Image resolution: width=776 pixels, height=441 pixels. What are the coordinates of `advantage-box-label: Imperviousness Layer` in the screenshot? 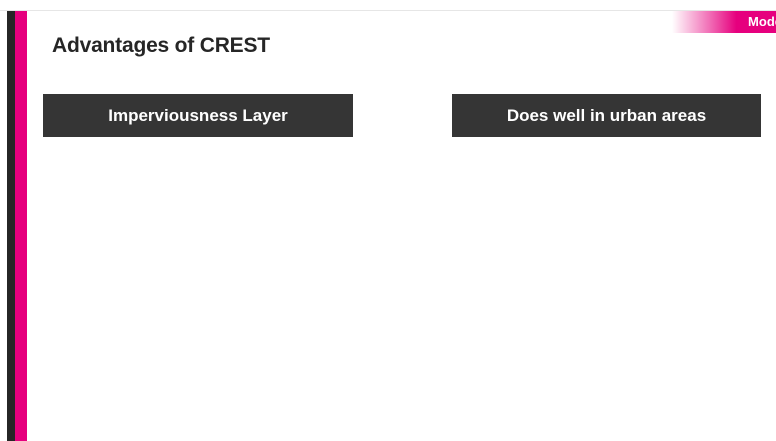 It's located at (198, 115).